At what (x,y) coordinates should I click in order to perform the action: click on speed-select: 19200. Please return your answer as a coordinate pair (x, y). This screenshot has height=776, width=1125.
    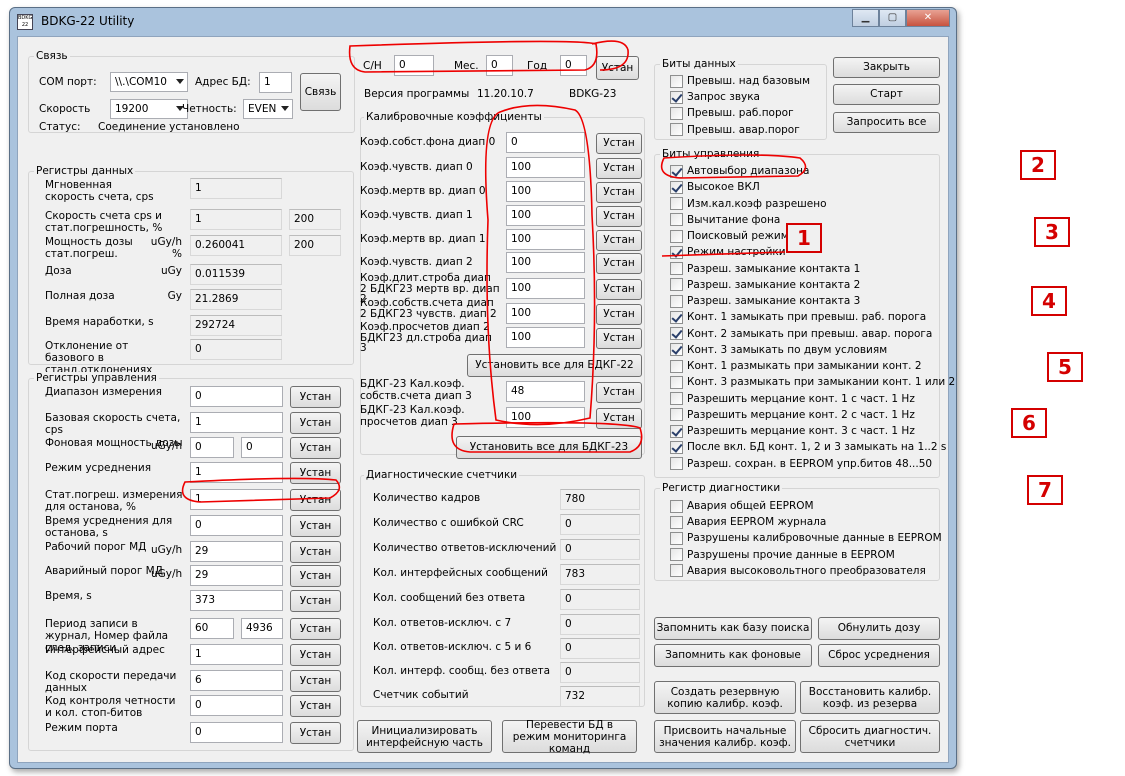
    Looking at the image, I should click on (149, 109).